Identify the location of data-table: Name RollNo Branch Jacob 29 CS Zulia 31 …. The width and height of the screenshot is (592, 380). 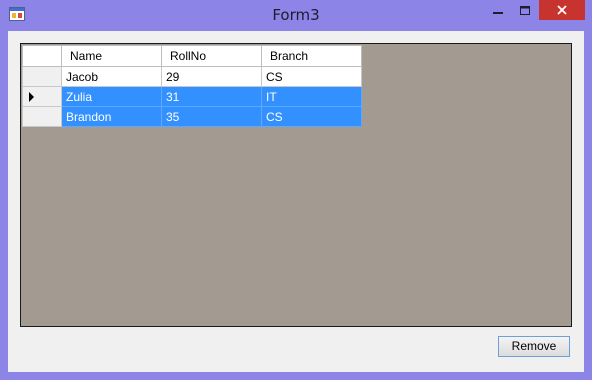
(192, 86).